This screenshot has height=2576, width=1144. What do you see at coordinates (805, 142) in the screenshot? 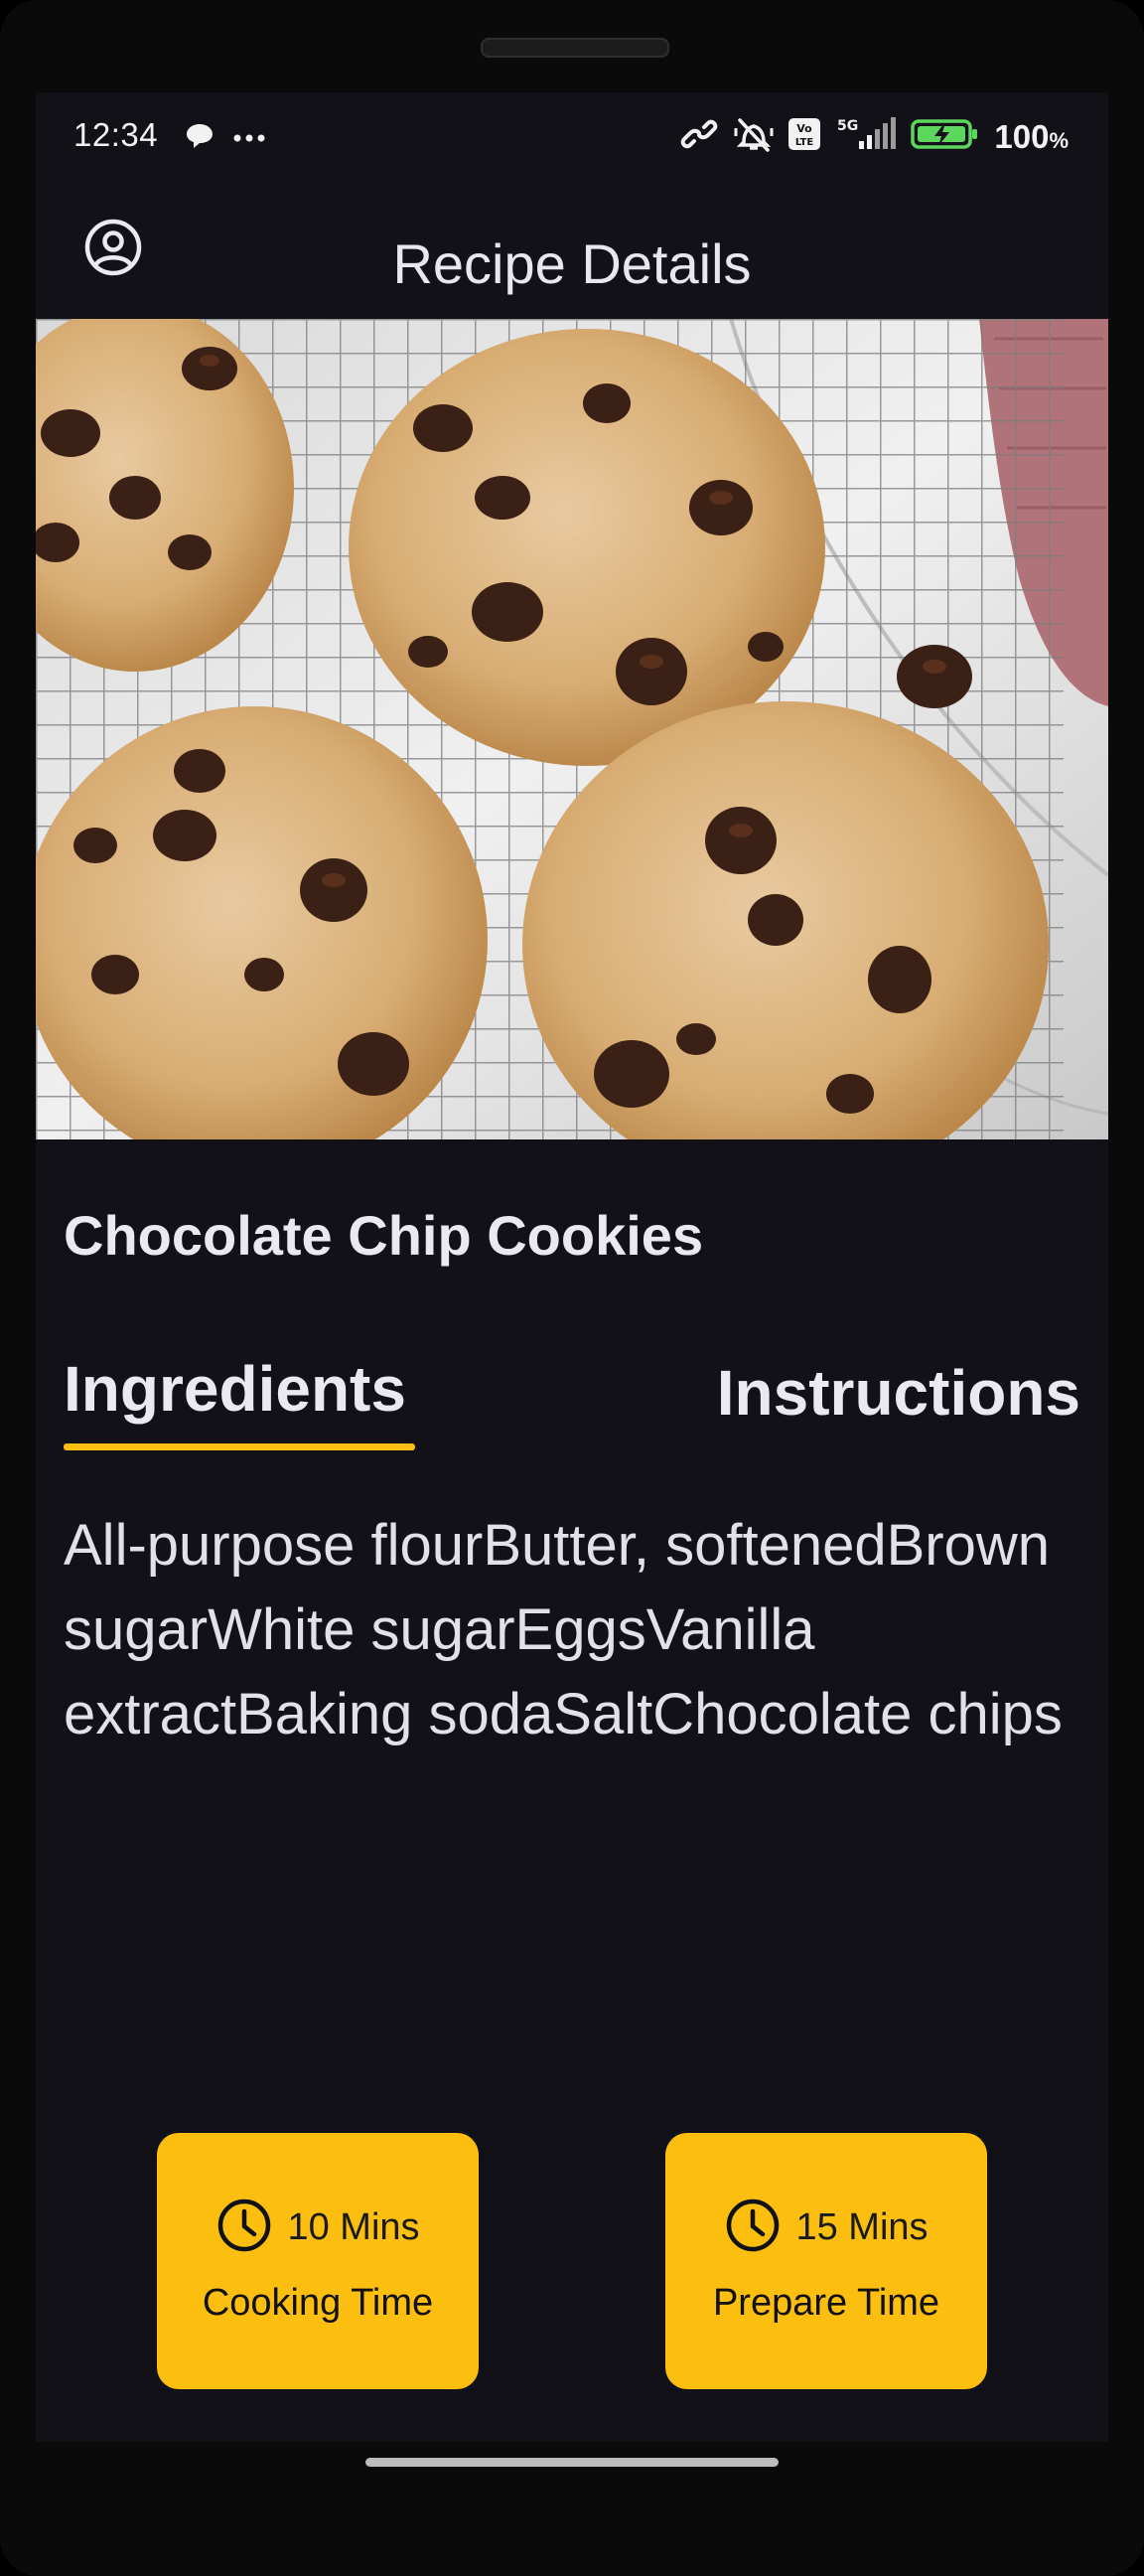
I see `svg-text: LTE` at bounding box center [805, 142].